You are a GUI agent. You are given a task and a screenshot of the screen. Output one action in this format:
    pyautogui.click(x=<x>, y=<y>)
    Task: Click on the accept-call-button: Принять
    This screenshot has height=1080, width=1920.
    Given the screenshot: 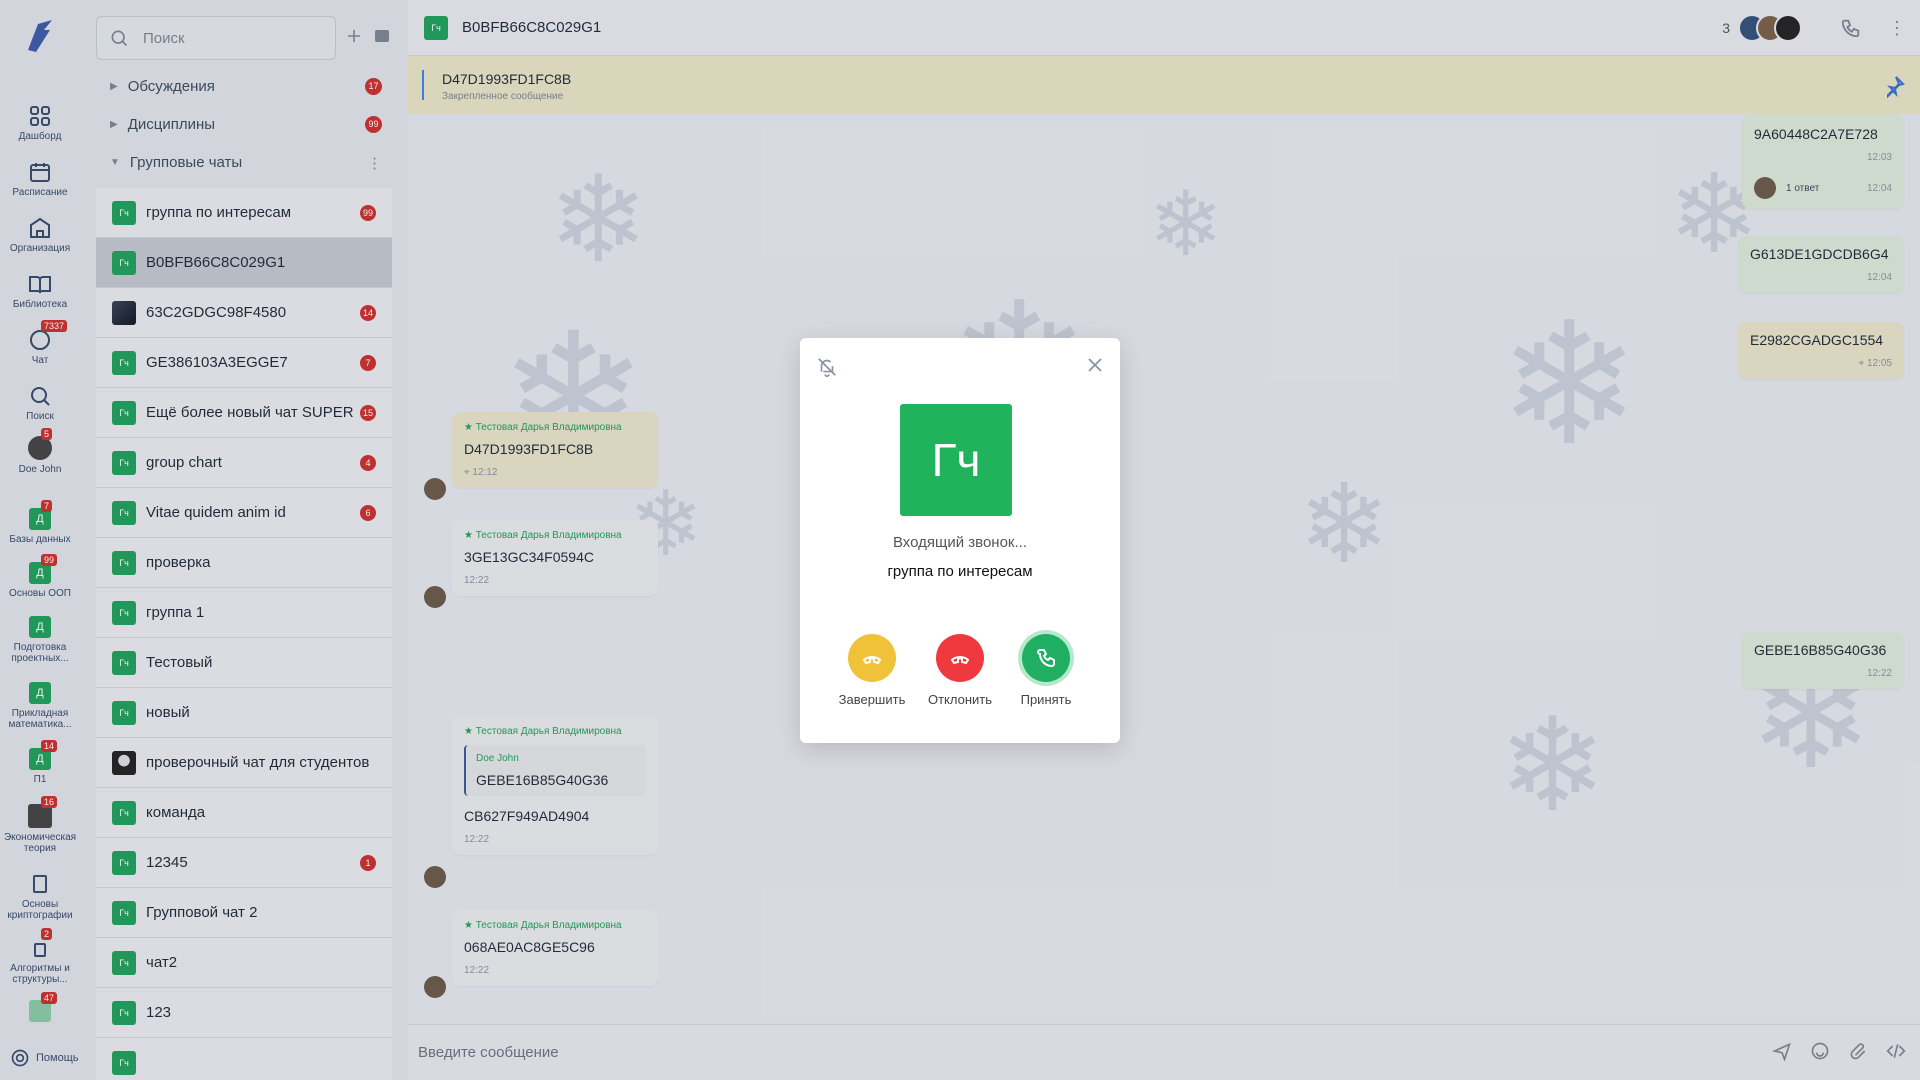 What is the action you would take?
    pyautogui.click(x=1046, y=670)
    